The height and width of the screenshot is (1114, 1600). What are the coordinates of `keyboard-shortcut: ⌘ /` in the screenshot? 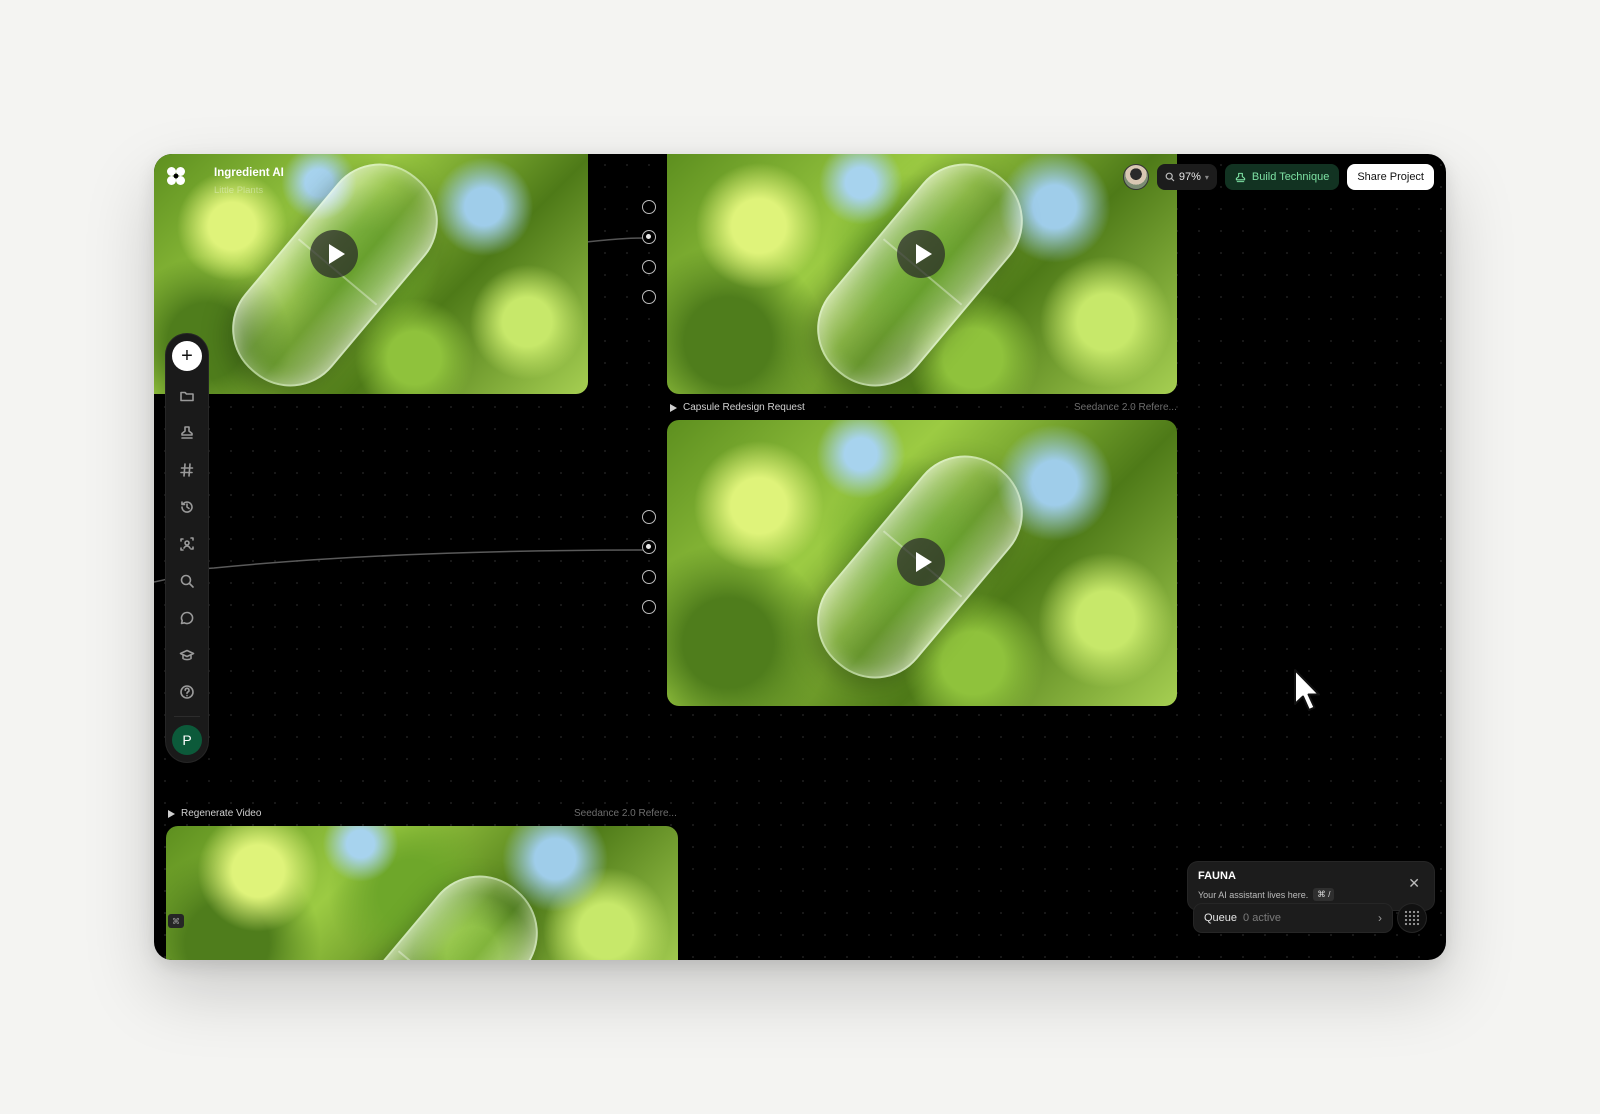 It's located at (1324, 894).